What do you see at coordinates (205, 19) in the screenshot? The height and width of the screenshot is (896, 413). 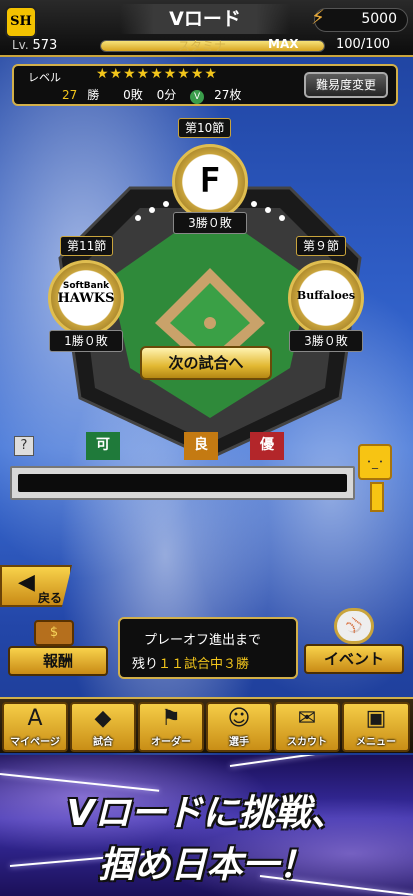 I see `page-title: Vロード` at bounding box center [205, 19].